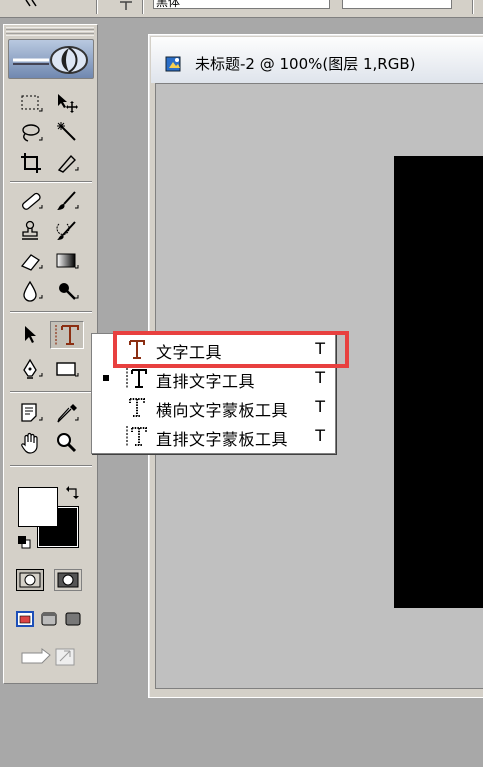  What do you see at coordinates (51, 59) in the screenshot?
I see `photoshop-logo-icon` at bounding box center [51, 59].